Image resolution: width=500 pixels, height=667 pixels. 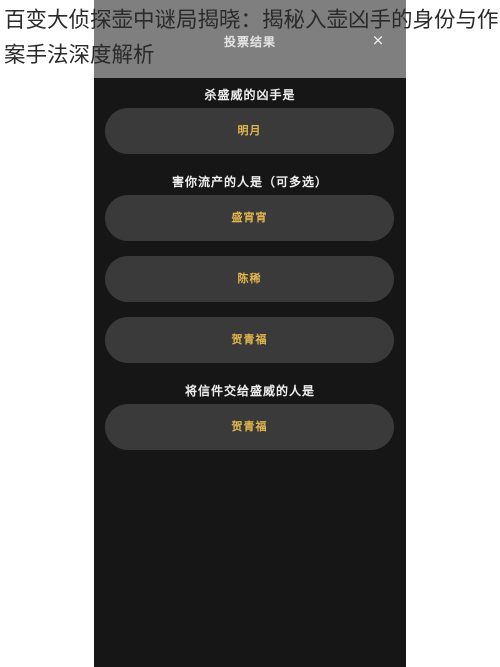 I want to click on question-3-prompt: 将信件交给盛威的人是, so click(x=249, y=391).